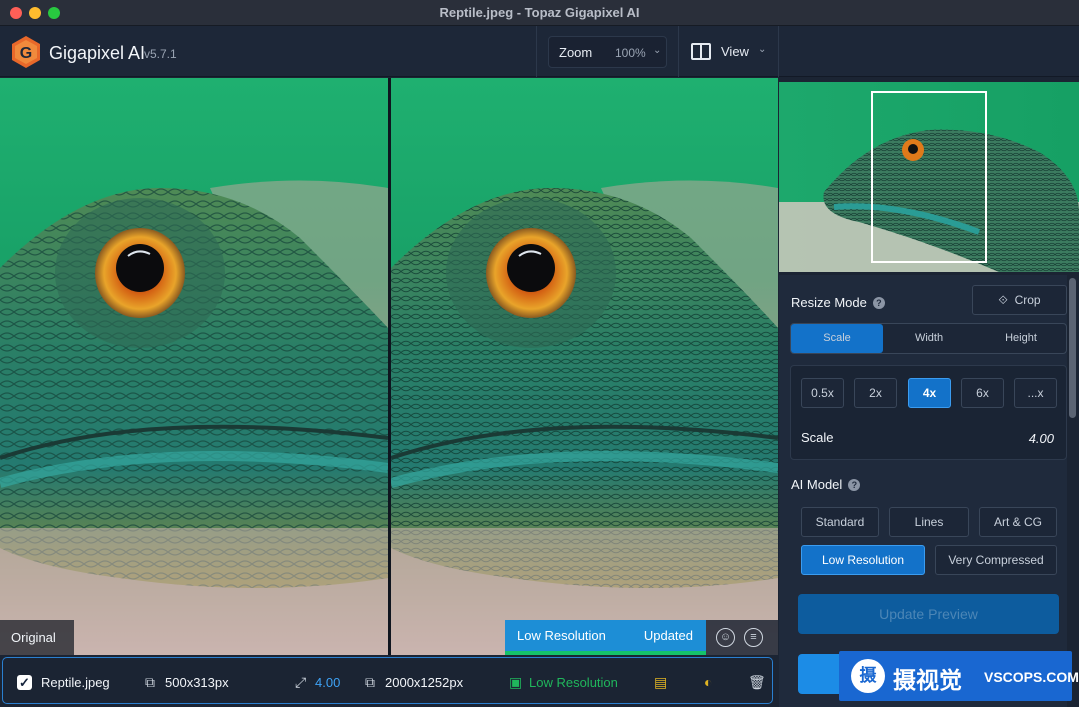 This screenshot has width=1079, height=707. I want to click on navigator-thumbnail, so click(929, 177).